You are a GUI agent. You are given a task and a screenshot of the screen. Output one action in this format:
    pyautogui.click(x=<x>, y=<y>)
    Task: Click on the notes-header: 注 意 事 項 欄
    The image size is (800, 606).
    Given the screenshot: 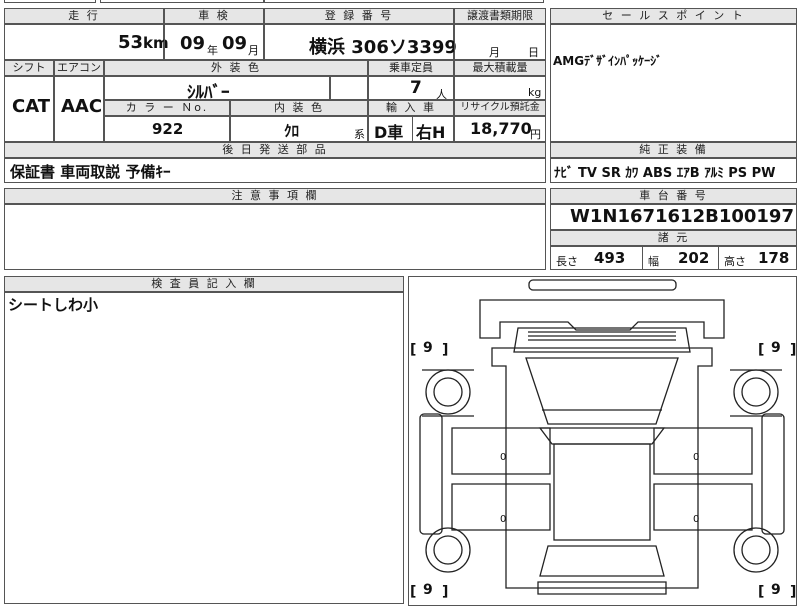 What is the action you would take?
    pyautogui.click(x=275, y=196)
    